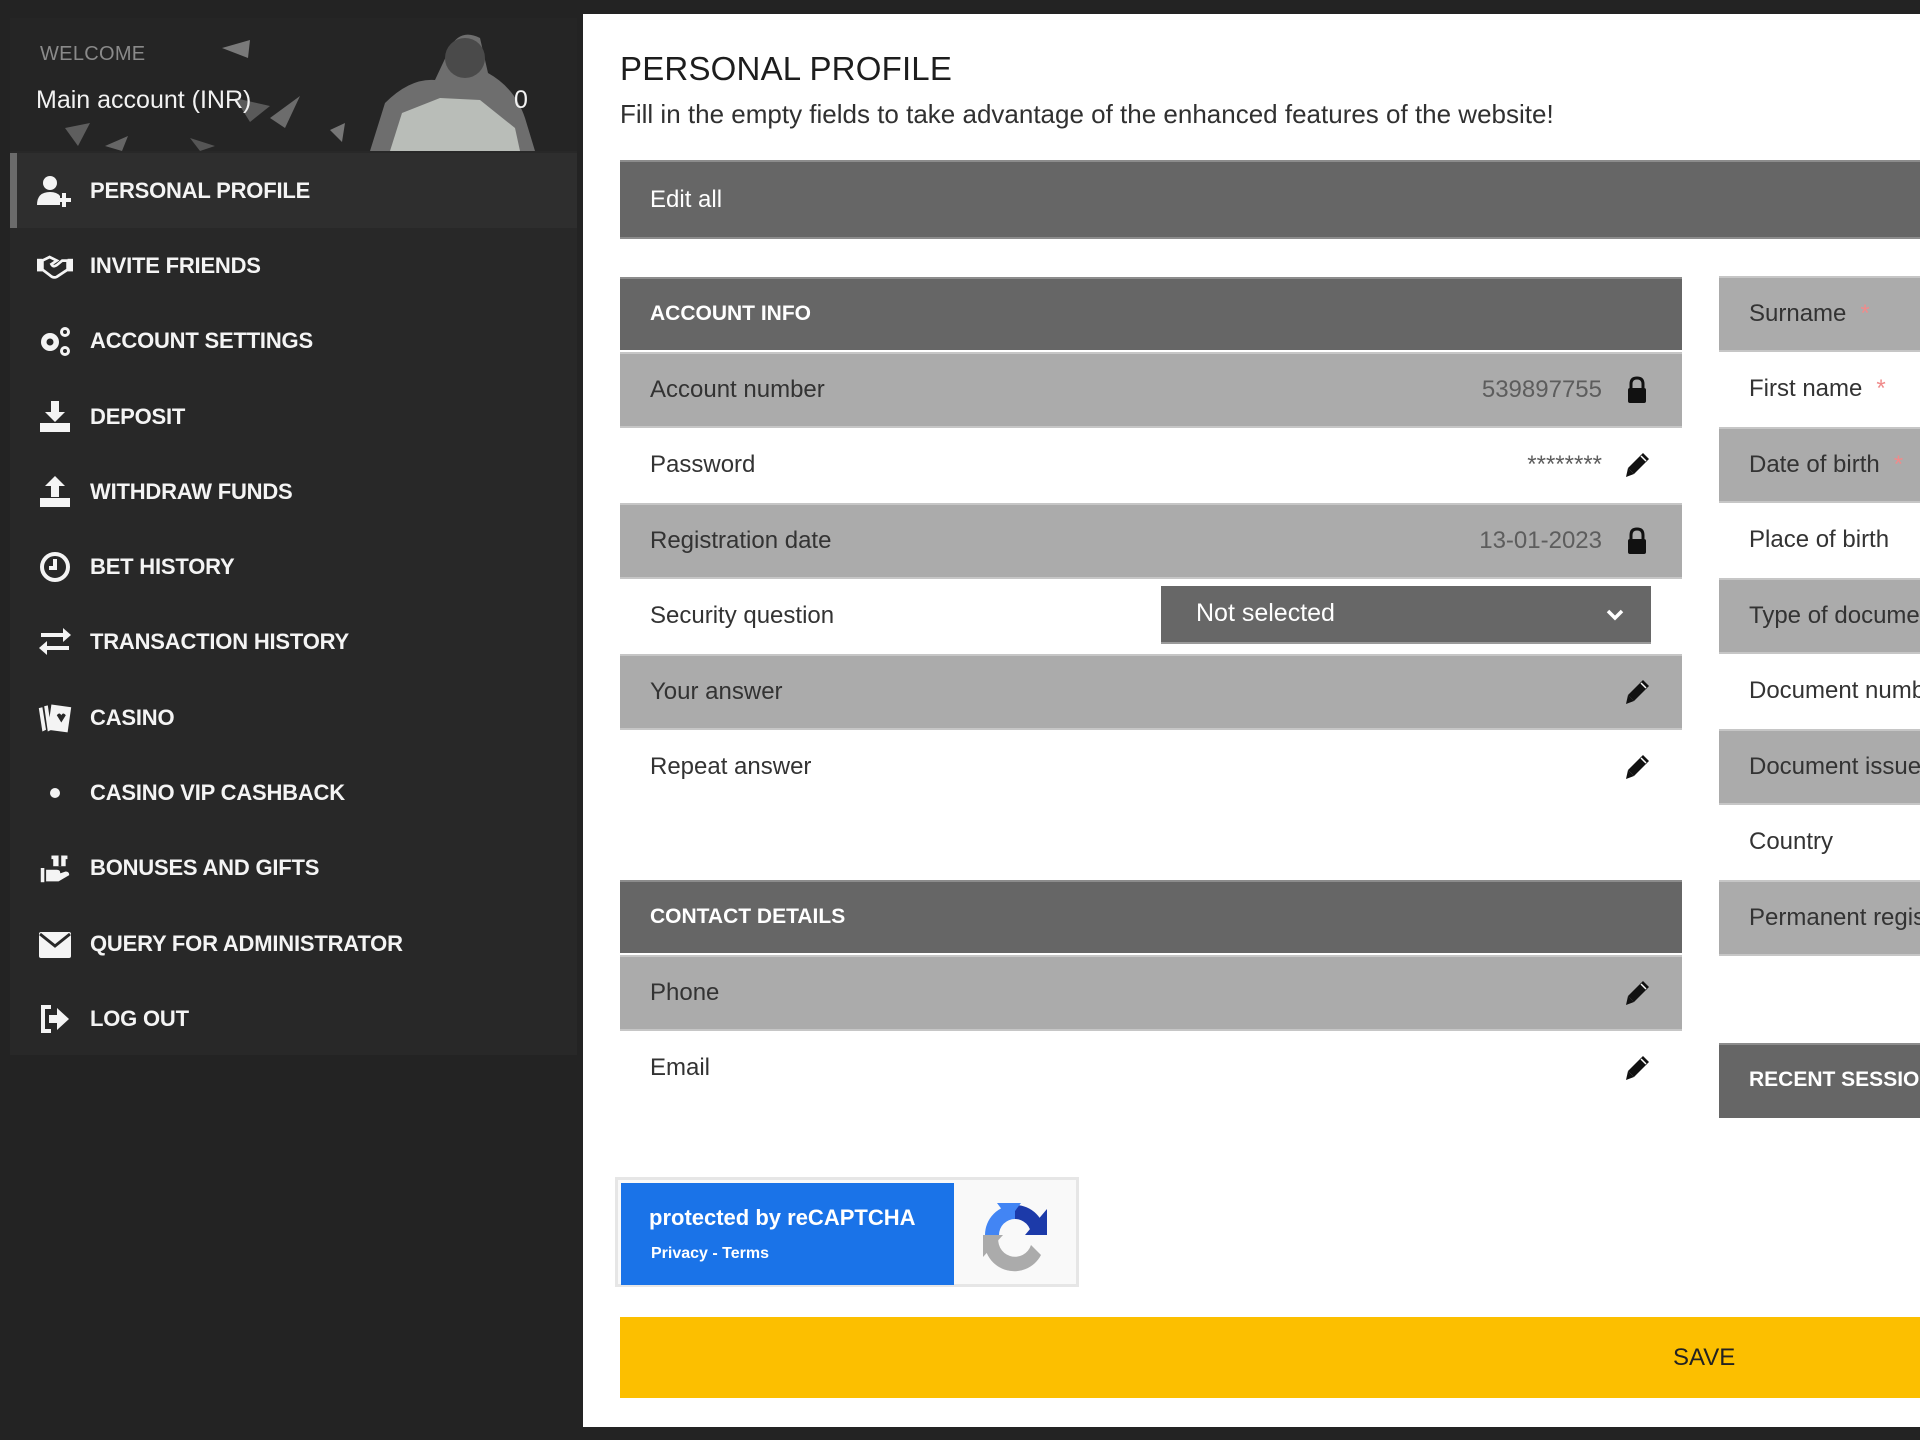 The width and height of the screenshot is (1920, 1440). I want to click on sidebar-item-deposit: DEPOSIT, so click(293, 416).